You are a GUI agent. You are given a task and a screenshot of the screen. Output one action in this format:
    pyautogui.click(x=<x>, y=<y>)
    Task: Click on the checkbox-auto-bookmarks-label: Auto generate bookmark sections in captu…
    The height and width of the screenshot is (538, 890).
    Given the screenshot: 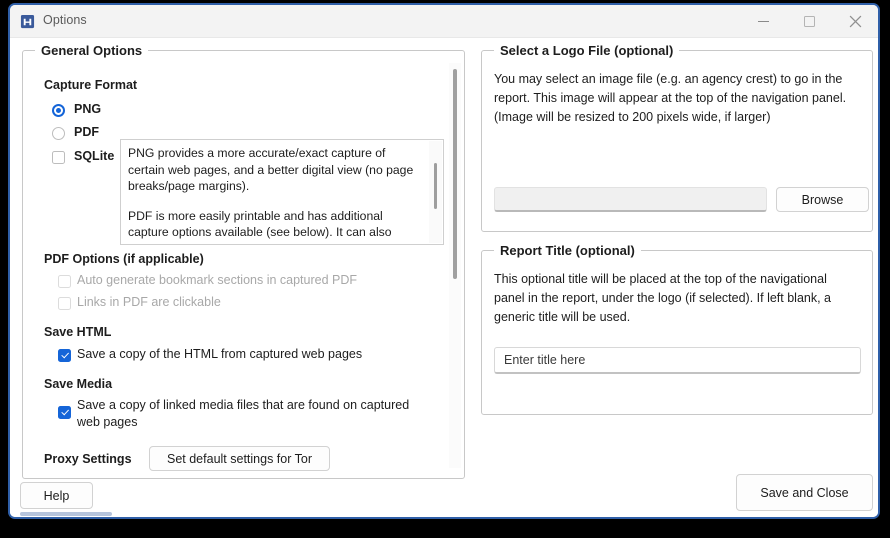 What is the action you would take?
    pyautogui.click(x=217, y=280)
    